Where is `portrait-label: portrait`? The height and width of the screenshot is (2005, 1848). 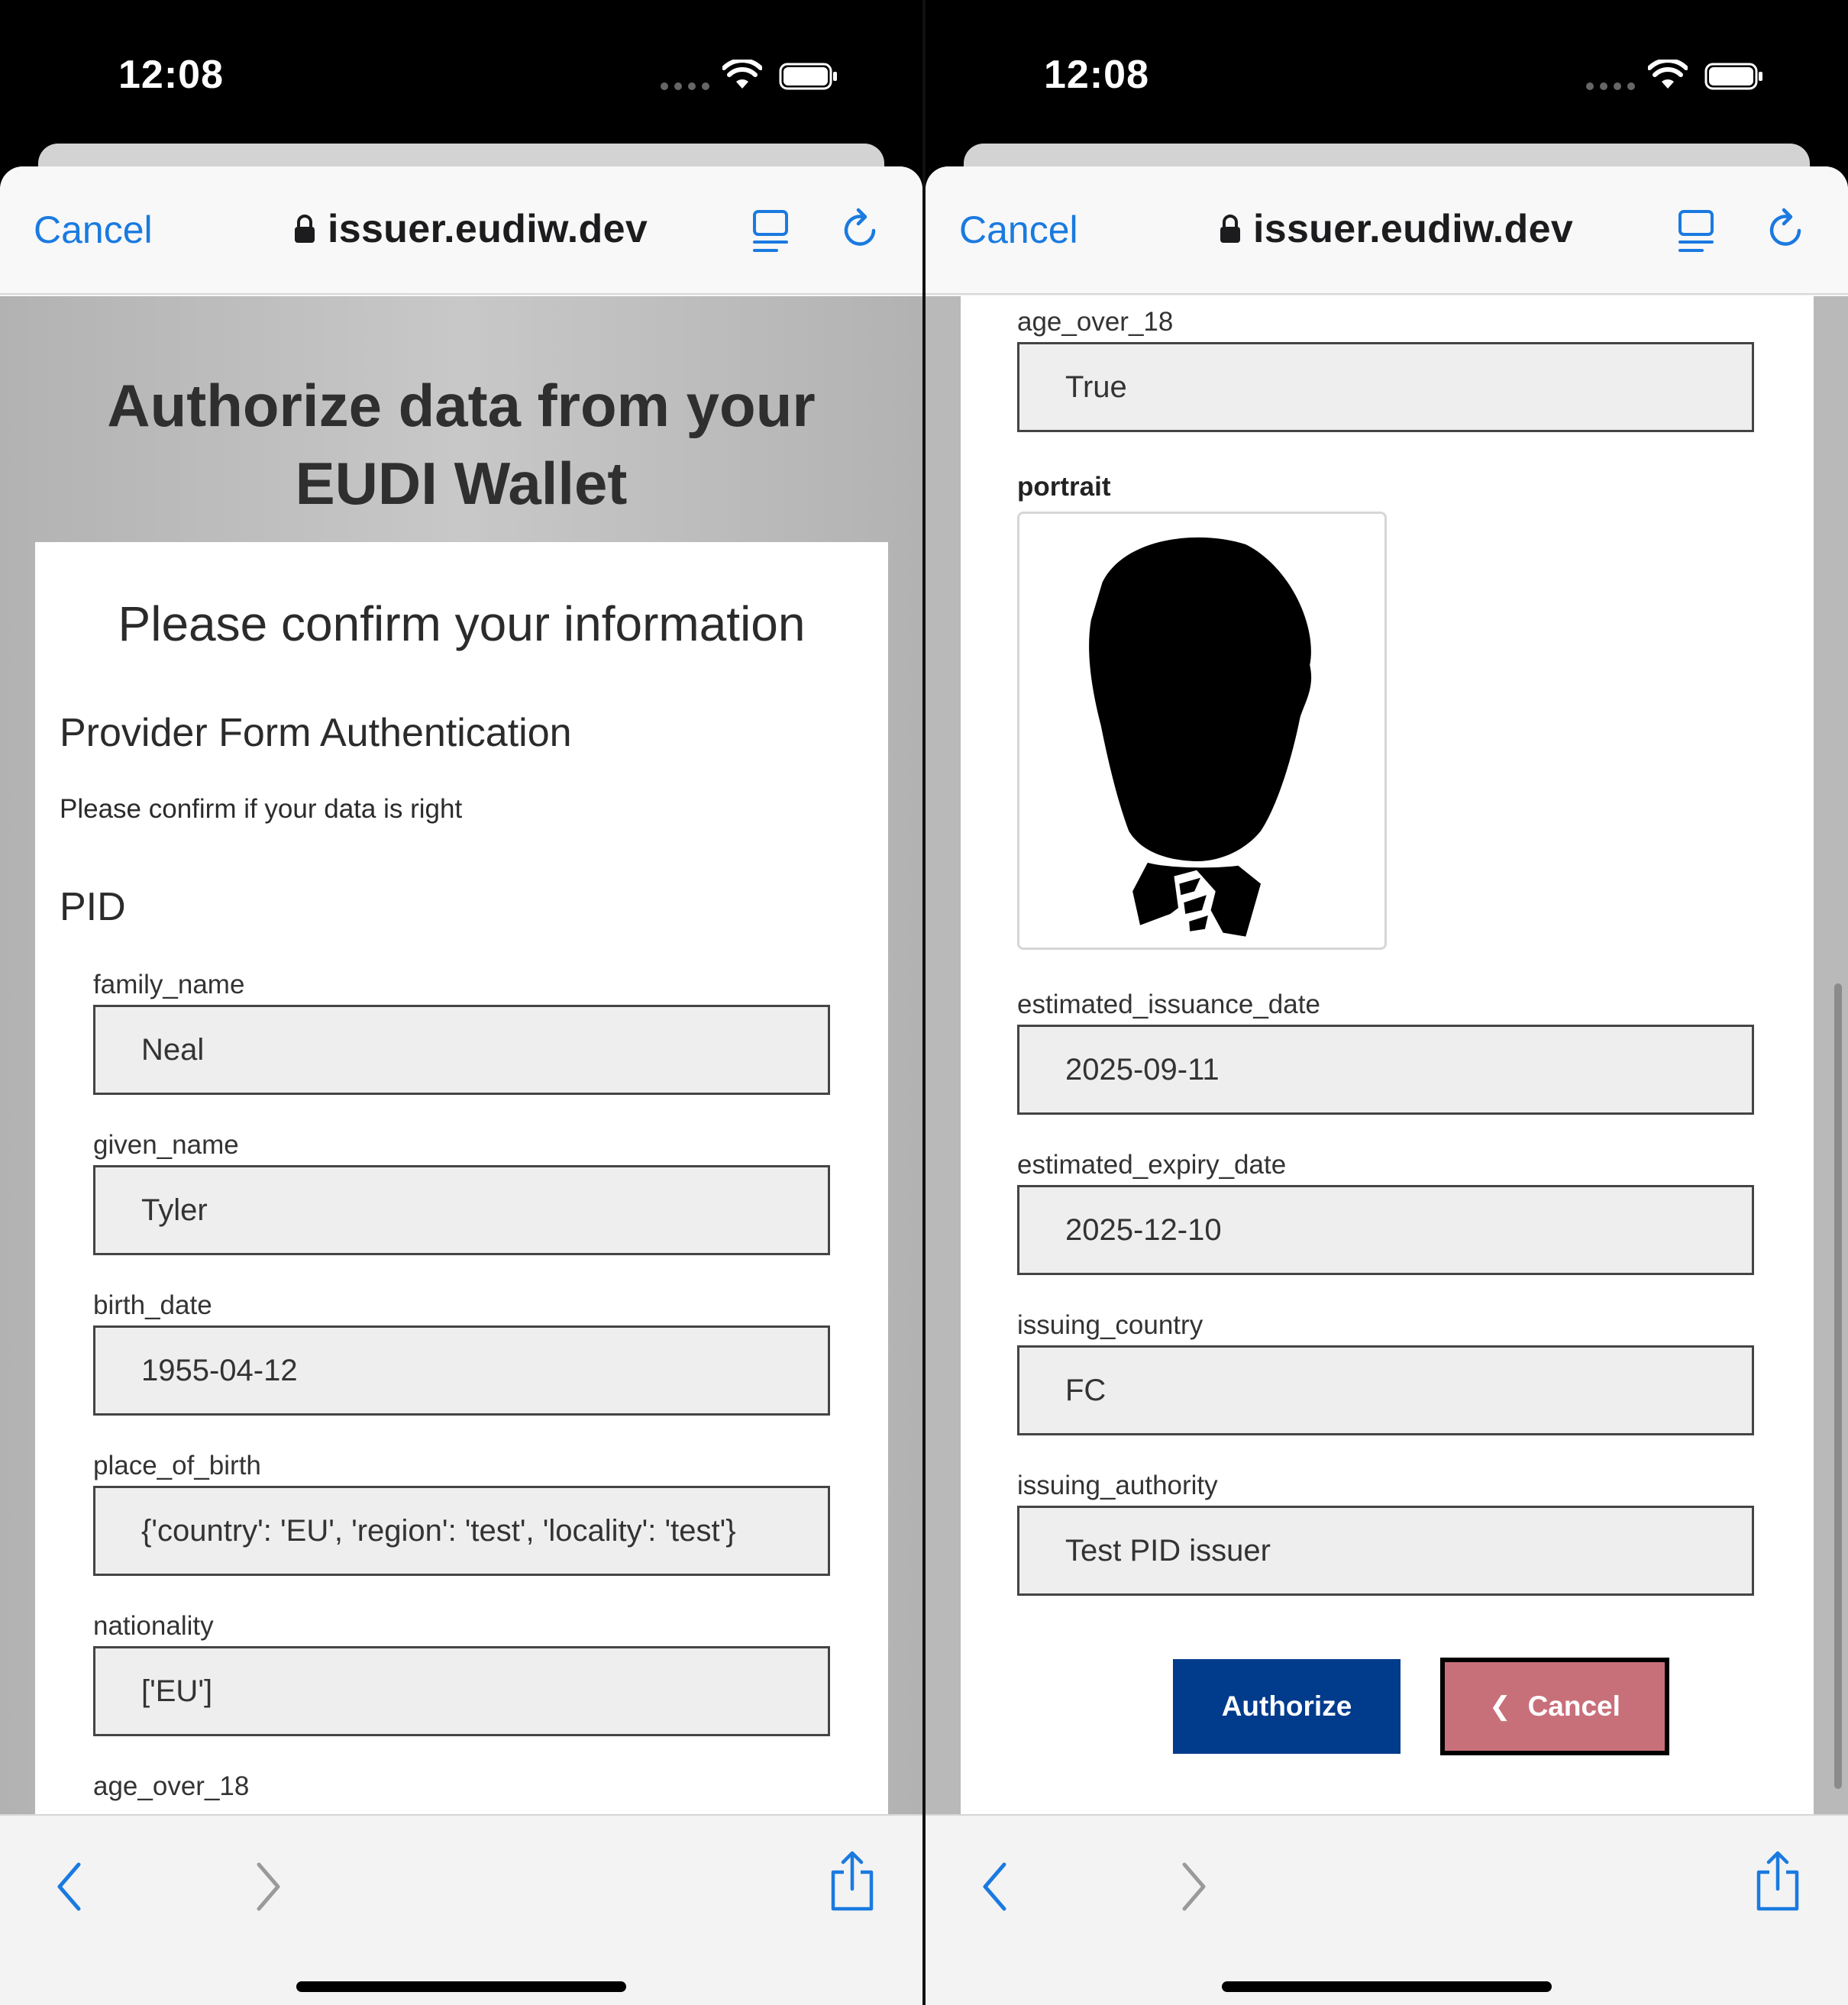 portrait-label: portrait is located at coordinates (1064, 487).